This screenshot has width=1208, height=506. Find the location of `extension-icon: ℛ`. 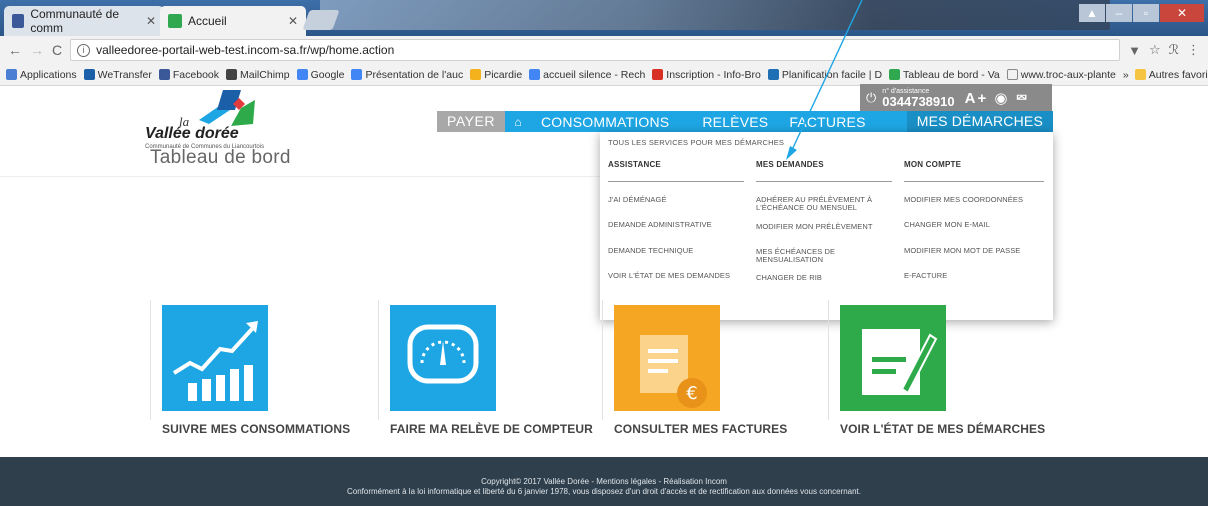

extension-icon: ℛ is located at coordinates (1174, 50).